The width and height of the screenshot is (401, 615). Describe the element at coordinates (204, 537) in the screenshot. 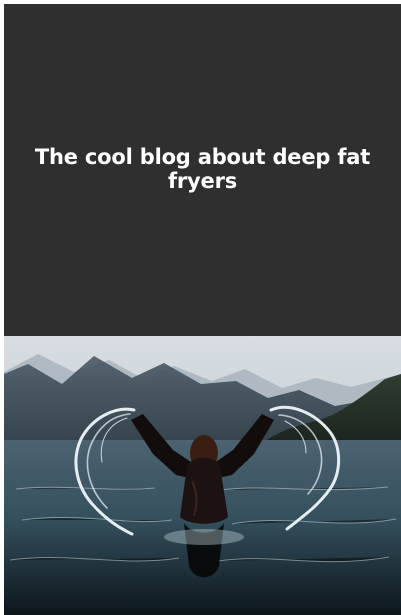

I see `splash-ring` at that location.